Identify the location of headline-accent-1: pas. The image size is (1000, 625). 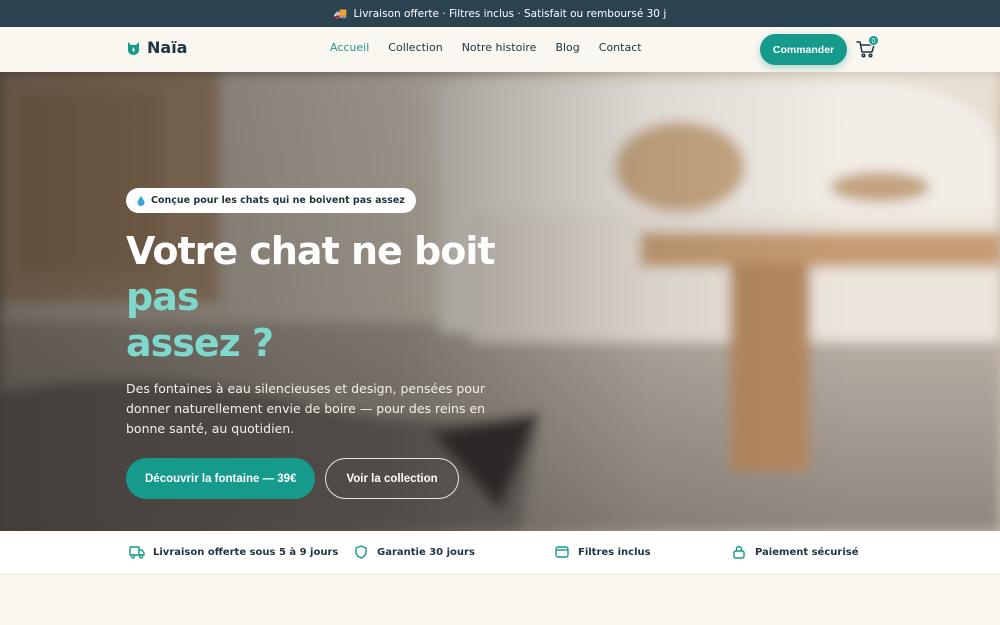
(162, 297).